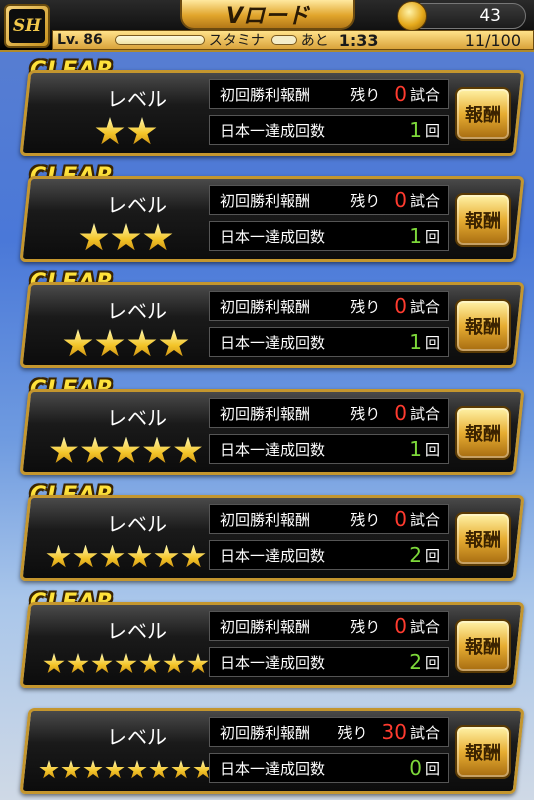 Image resolution: width=534 pixels, height=800 pixels. What do you see at coordinates (272, 751) in the screenshot?
I see `stage-card: レベル 初回勝利報酬 残り 30 試合 日本一達成回数 0 回 報酬` at bounding box center [272, 751].